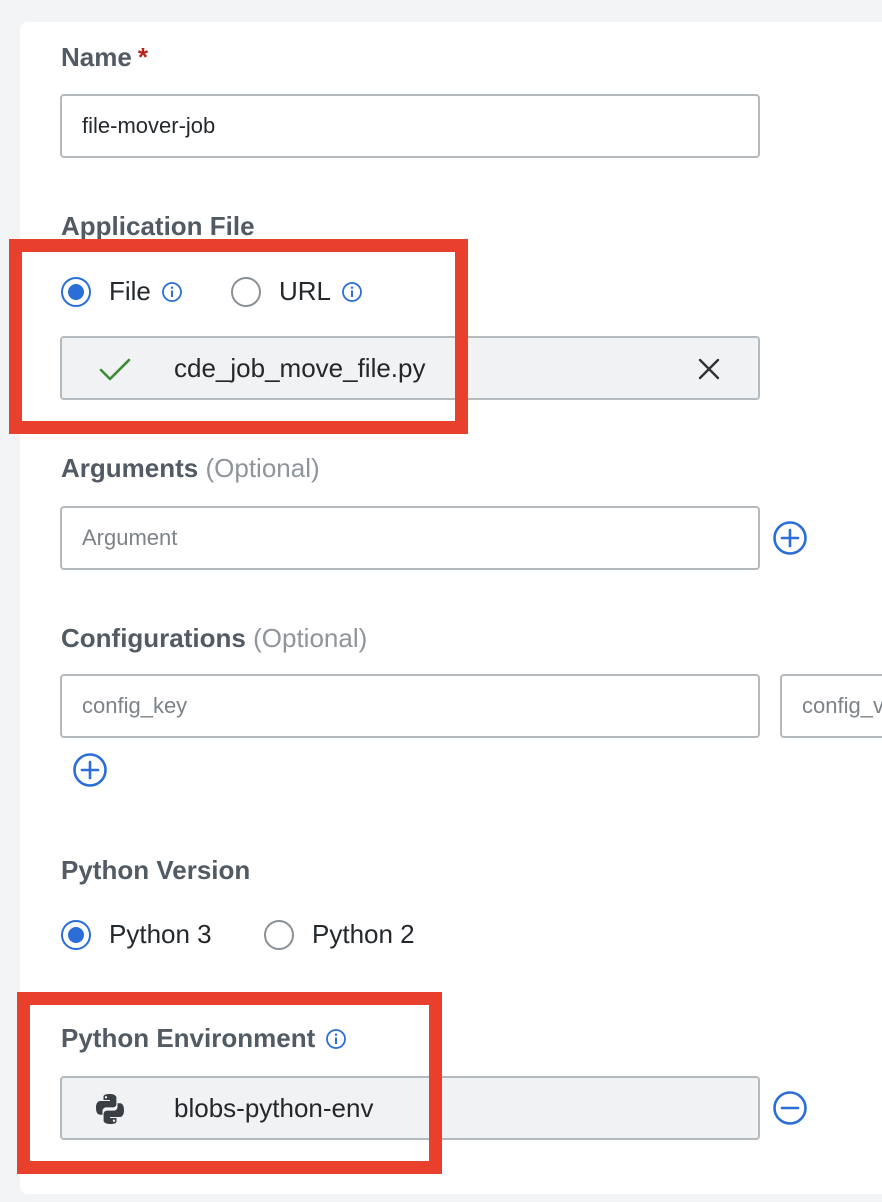 The height and width of the screenshot is (1202, 882). I want to click on python-environment-label: Python Environment, so click(204, 1038).